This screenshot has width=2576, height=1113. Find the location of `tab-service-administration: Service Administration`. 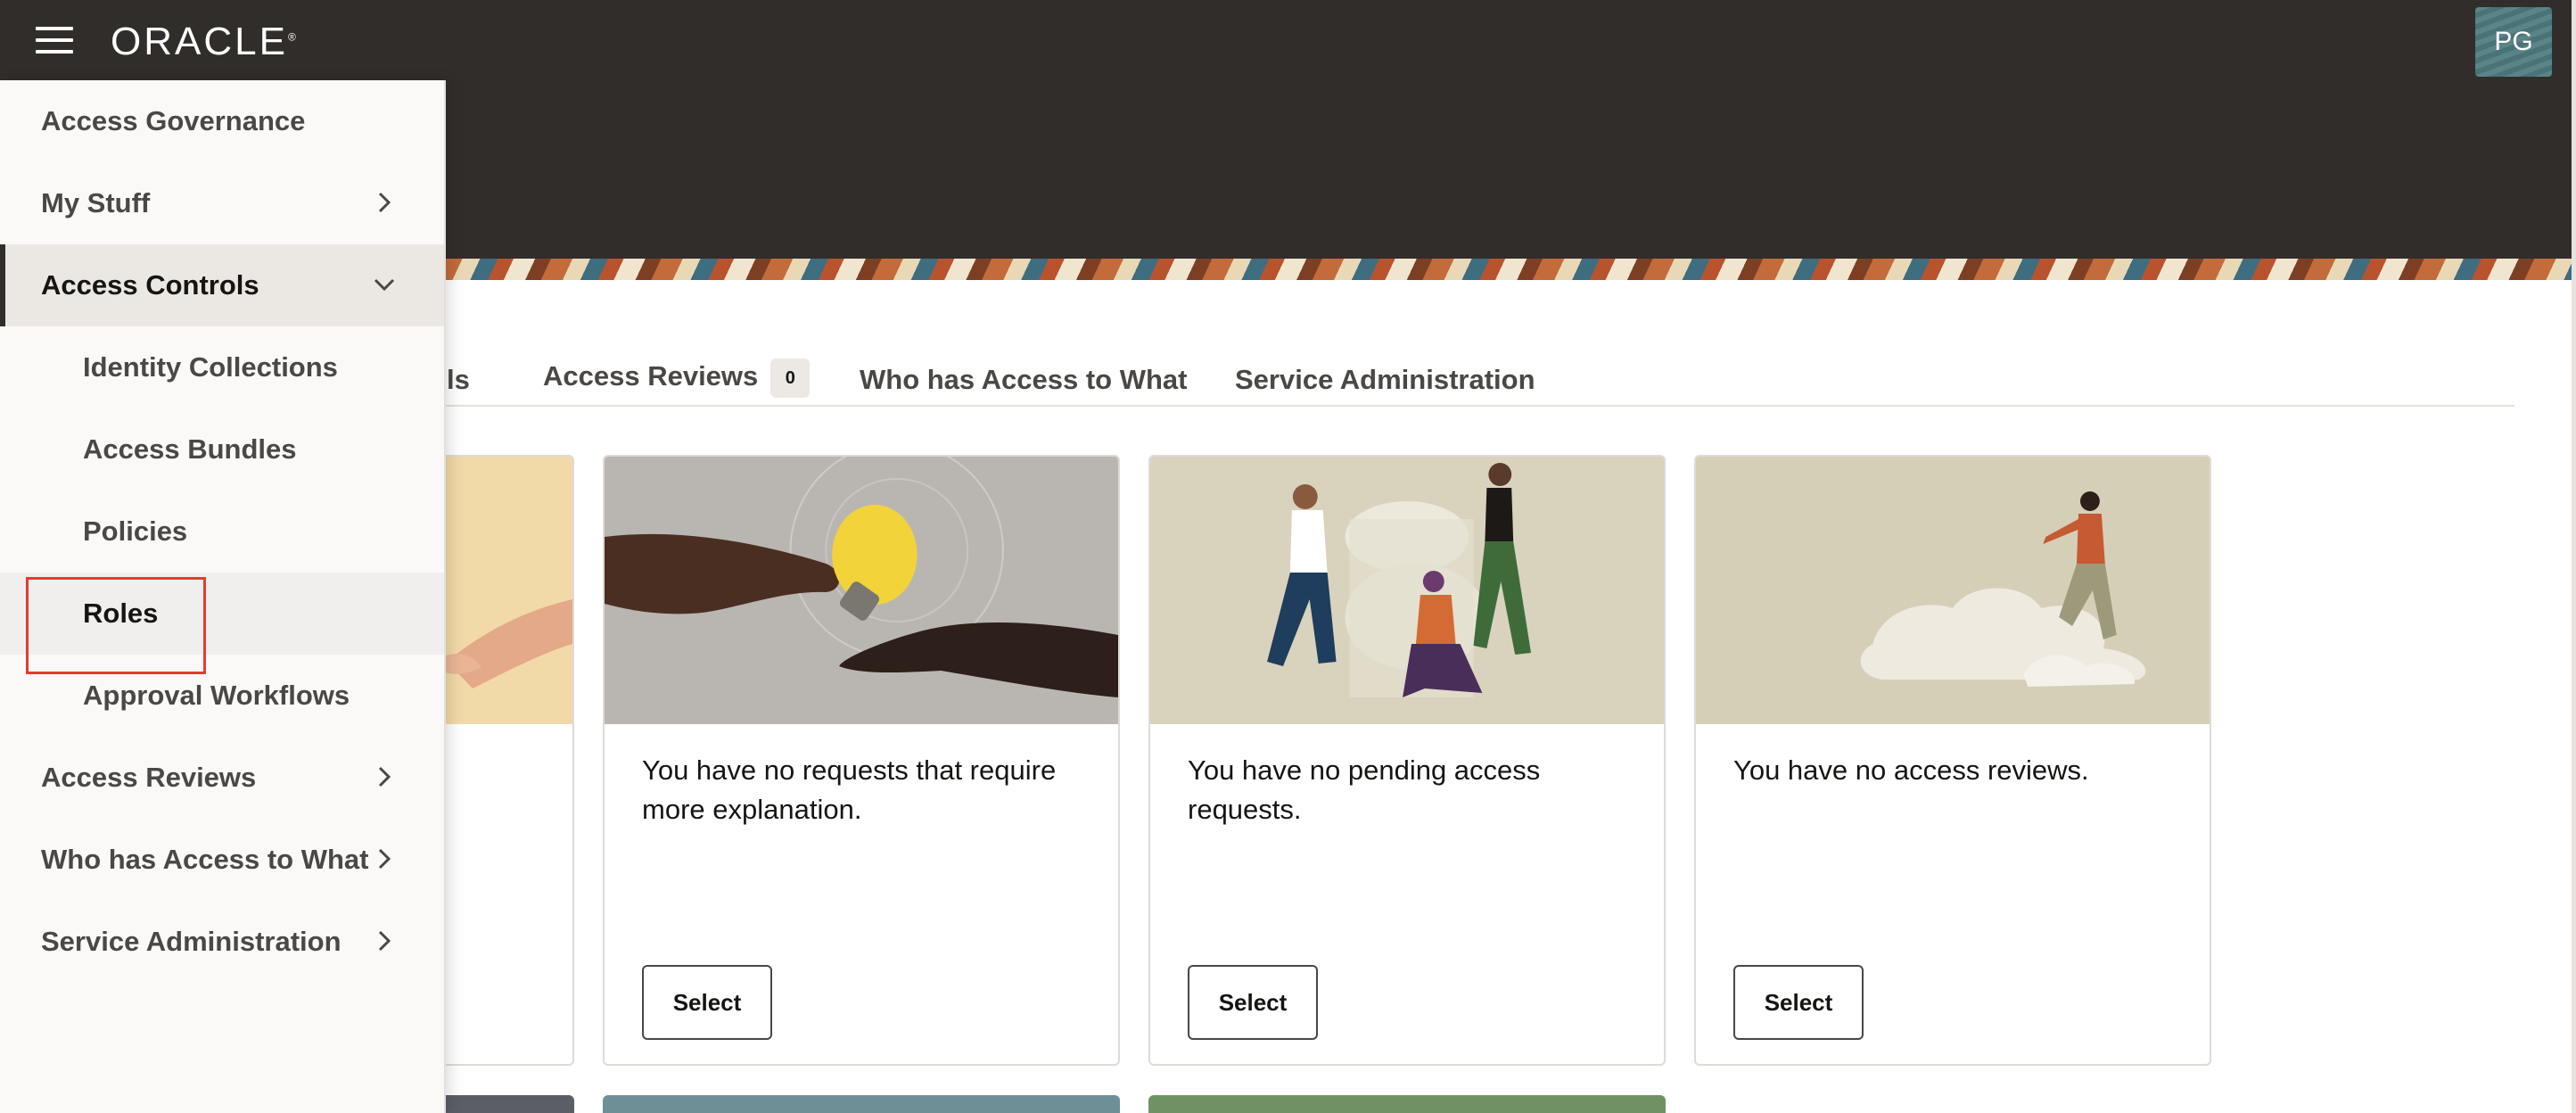

tab-service-administration: Service Administration is located at coordinates (1385, 380).